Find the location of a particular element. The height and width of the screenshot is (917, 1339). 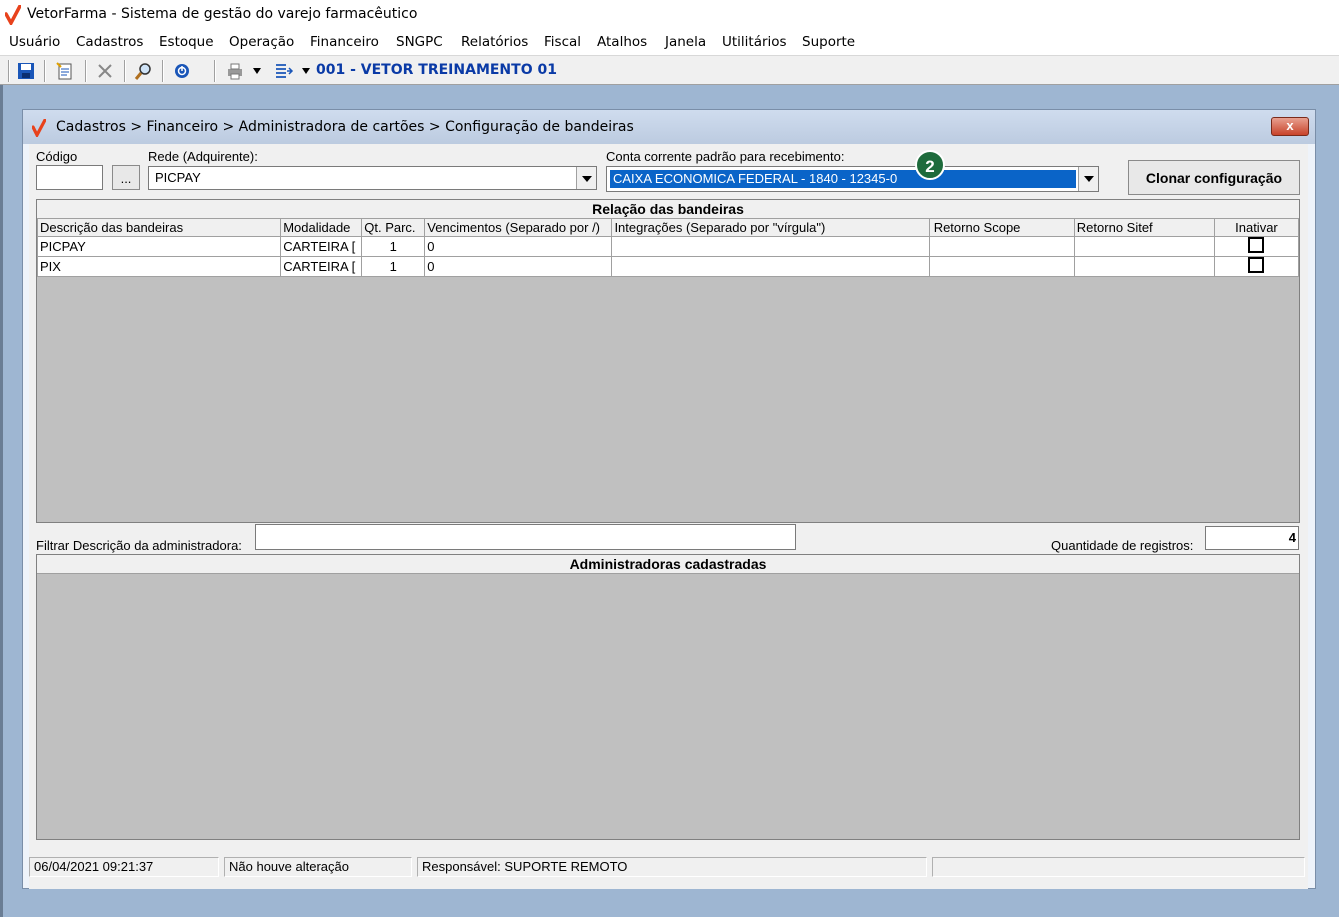

print-dropdown-icon is located at coordinates (257, 71).